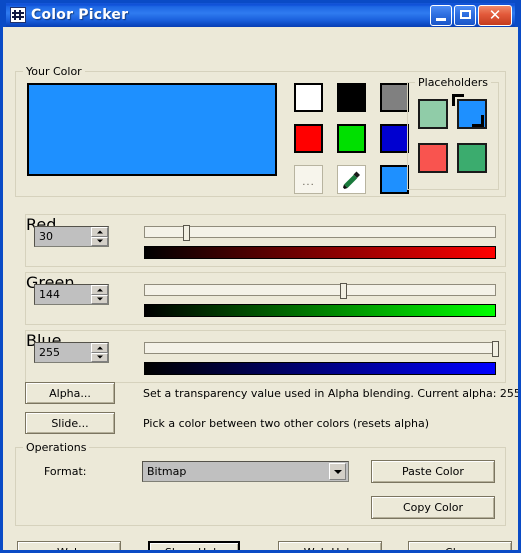 The width and height of the screenshot is (521, 553). Describe the element at coordinates (99, 241) in the screenshot. I see `red-spinner-down-icon` at that location.